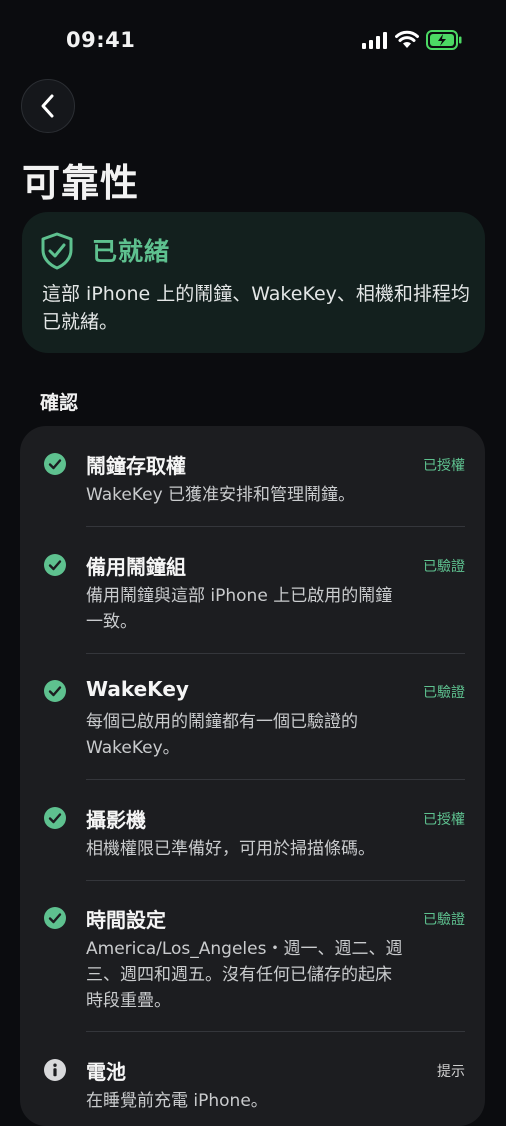 The width and height of the screenshot is (506, 1126). What do you see at coordinates (253, 40) in the screenshot?
I see `status-bar: 09:41` at bounding box center [253, 40].